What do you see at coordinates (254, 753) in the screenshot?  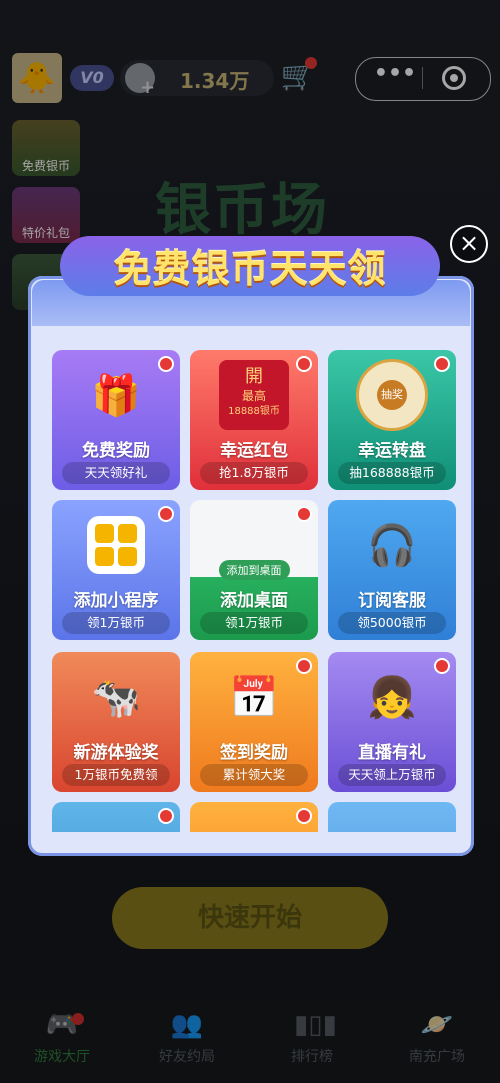 I see `card-title: 签到奖励` at bounding box center [254, 753].